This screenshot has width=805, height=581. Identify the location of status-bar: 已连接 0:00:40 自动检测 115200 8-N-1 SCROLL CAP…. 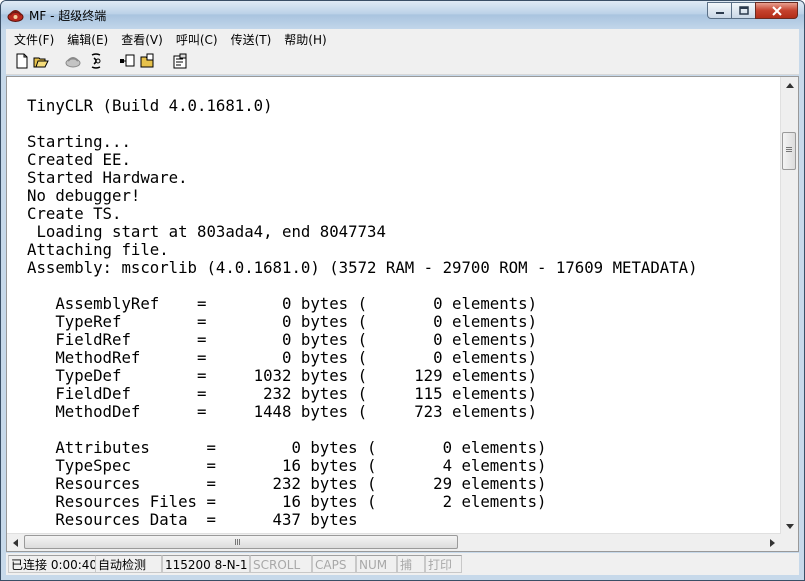
(402, 564).